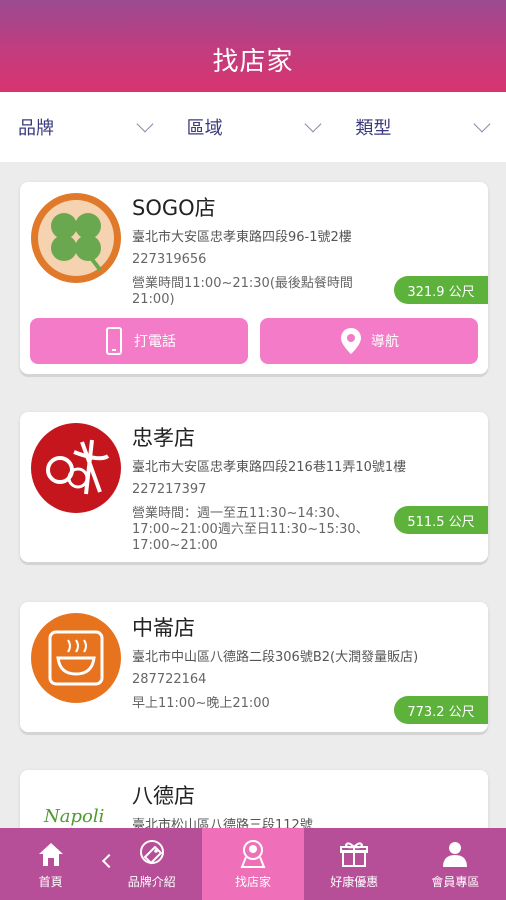 This screenshot has width=506, height=900. I want to click on store-hours: 早上11:00~晚上21:00, so click(201, 703).